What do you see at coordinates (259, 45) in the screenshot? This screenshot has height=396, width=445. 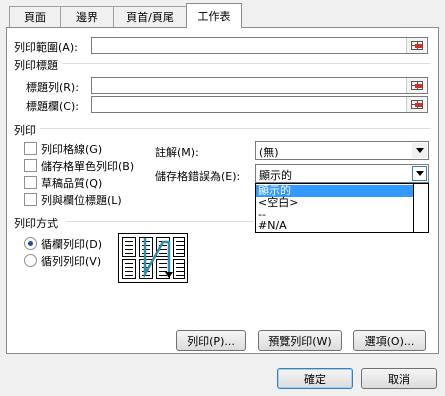 I see `print-area-input` at bounding box center [259, 45].